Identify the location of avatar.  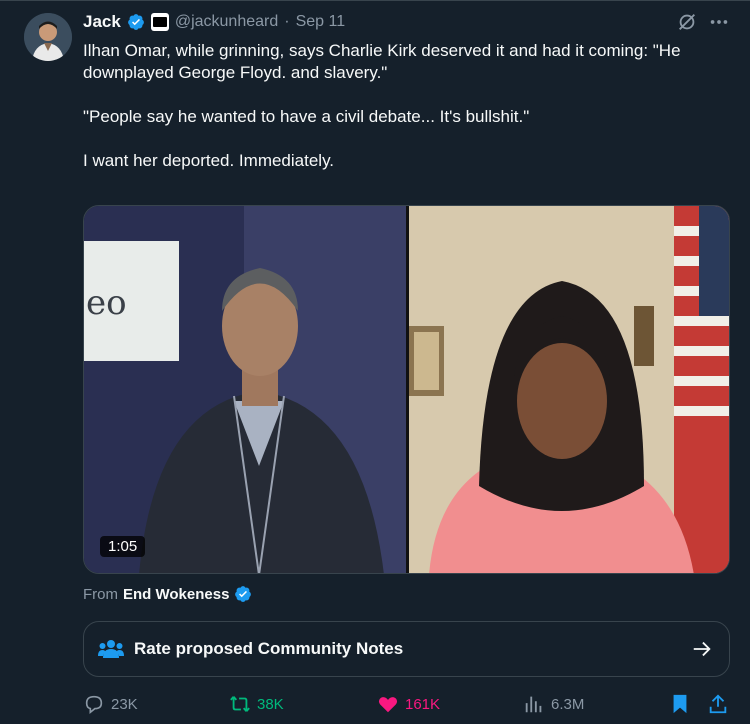
(48, 37).